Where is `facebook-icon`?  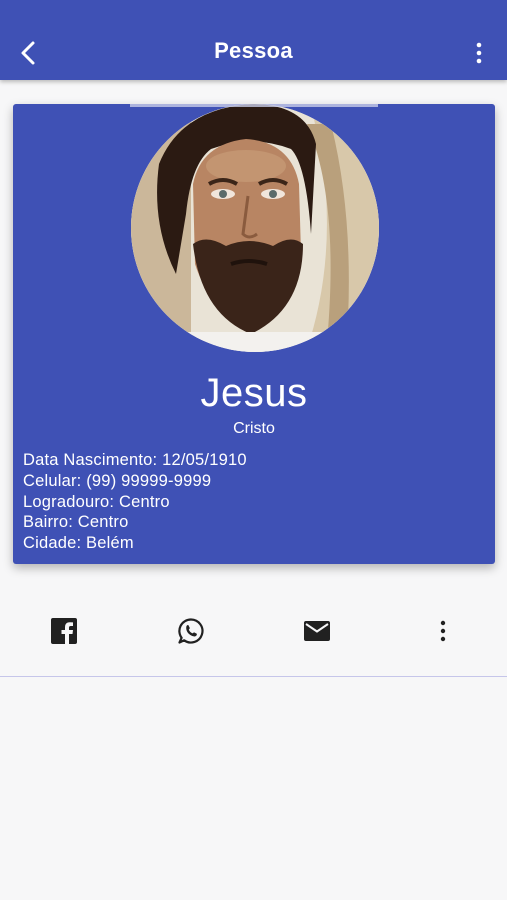
facebook-icon is located at coordinates (64, 631).